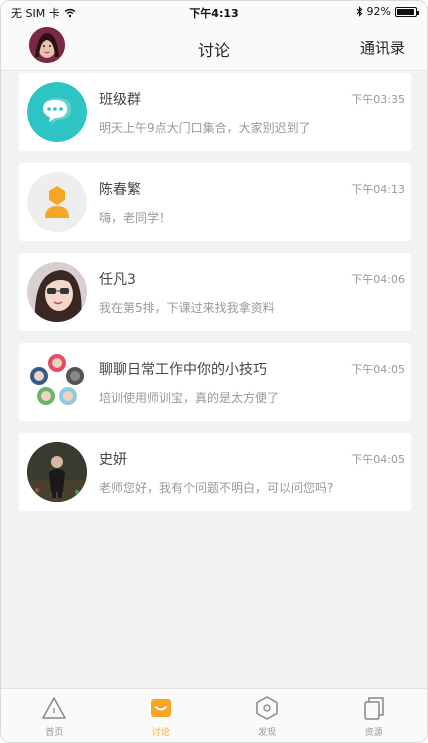 Image resolution: width=428 pixels, height=743 pixels. What do you see at coordinates (378, 99) in the screenshot?
I see `conversation-time: 下午03:35` at bounding box center [378, 99].